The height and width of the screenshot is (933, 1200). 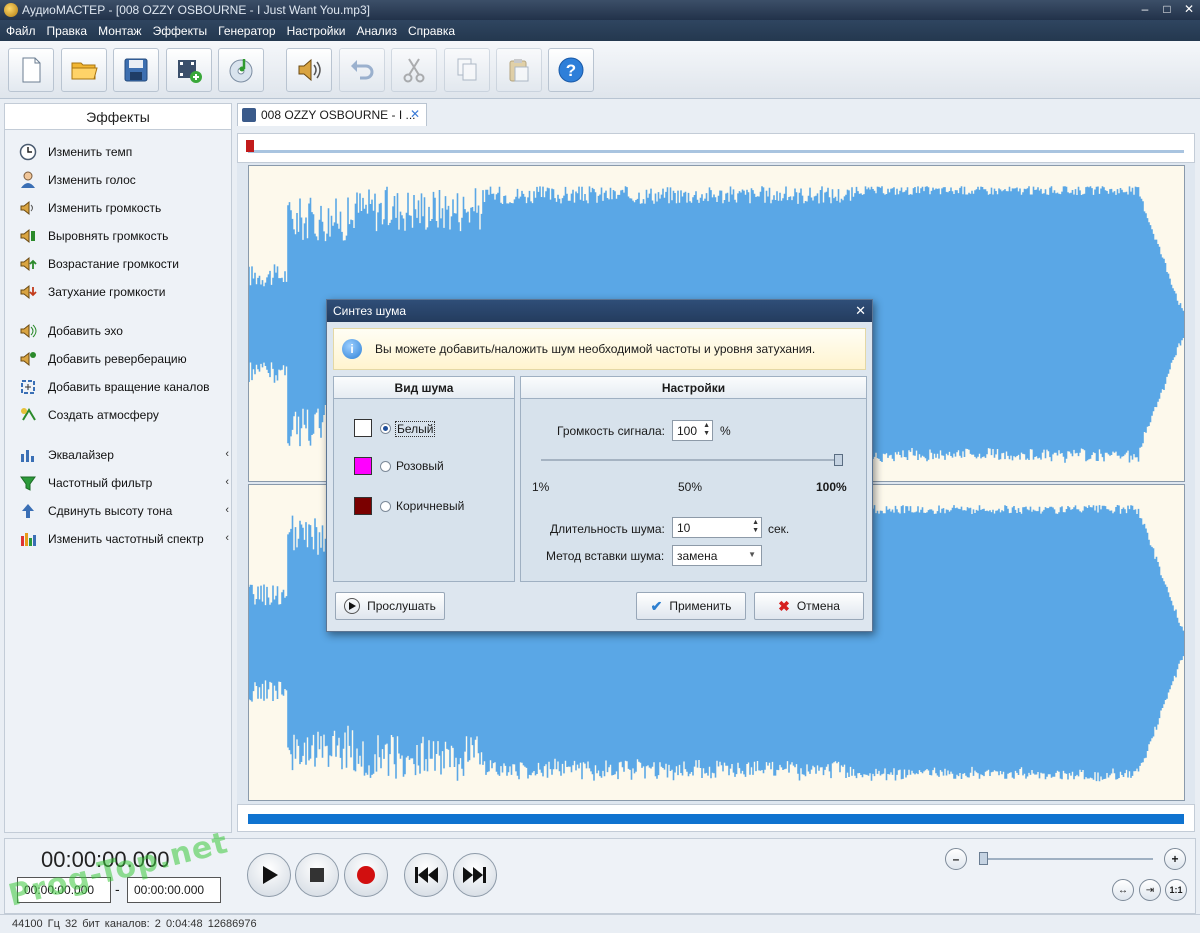 I want to click on menu-montage: Монтаж, so click(x=120, y=31).